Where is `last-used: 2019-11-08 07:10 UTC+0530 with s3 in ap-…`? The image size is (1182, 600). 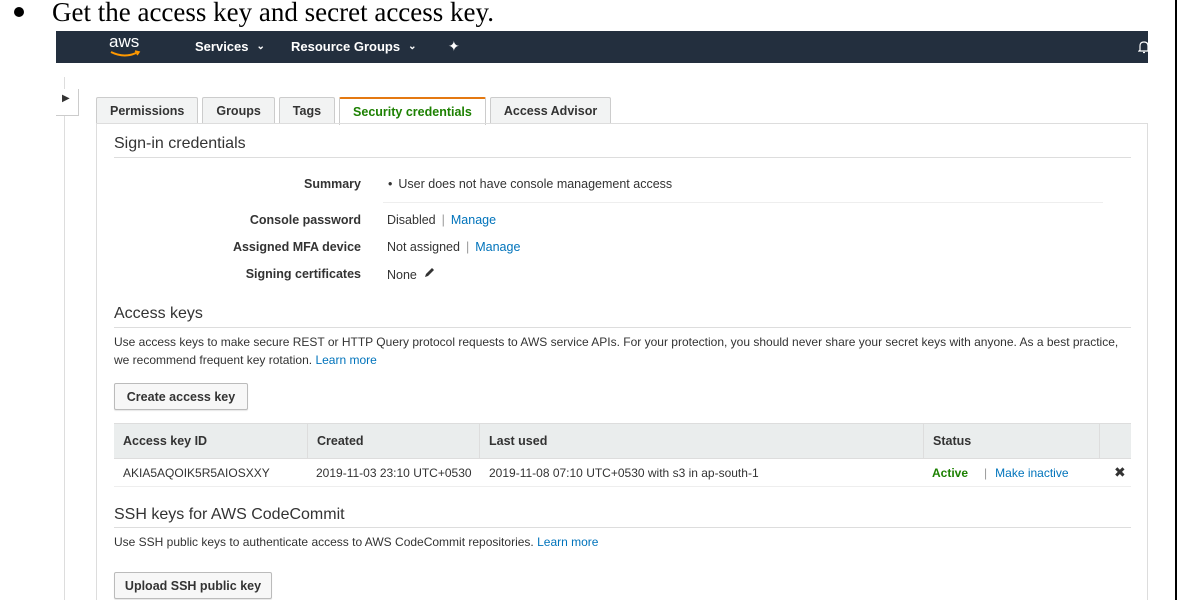
last-used: 2019-11-08 07:10 UTC+0530 with s3 in ap-… is located at coordinates (624, 472).